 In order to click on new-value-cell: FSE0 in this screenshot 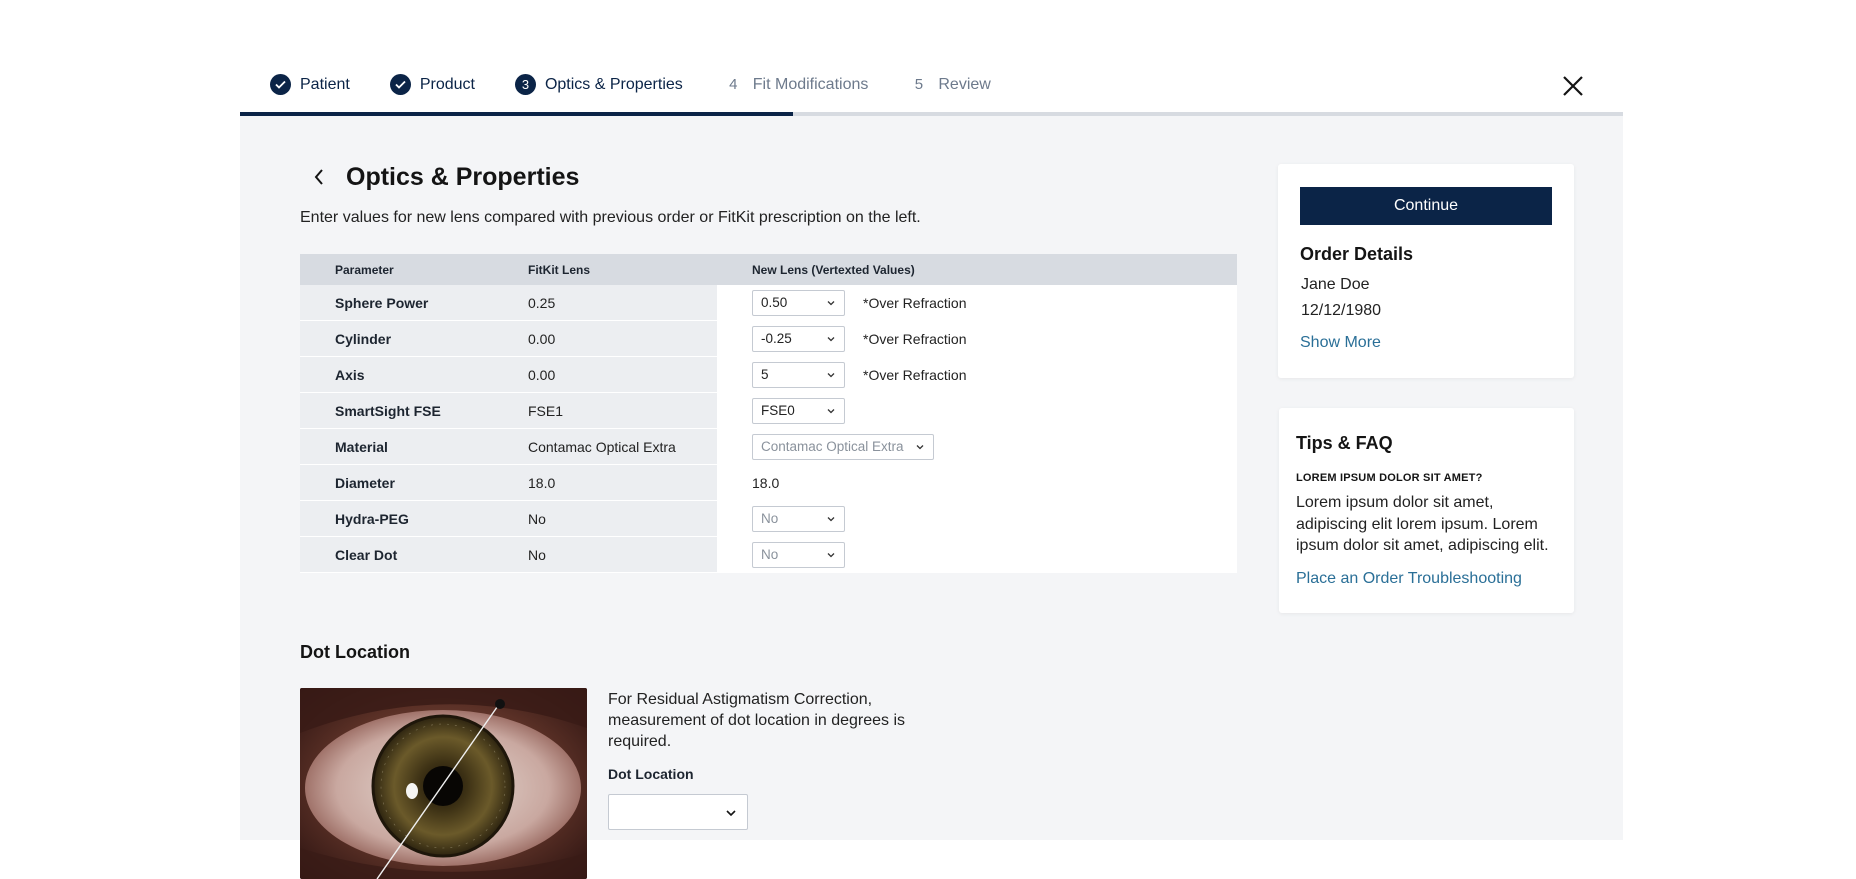, I will do `click(977, 410)`.